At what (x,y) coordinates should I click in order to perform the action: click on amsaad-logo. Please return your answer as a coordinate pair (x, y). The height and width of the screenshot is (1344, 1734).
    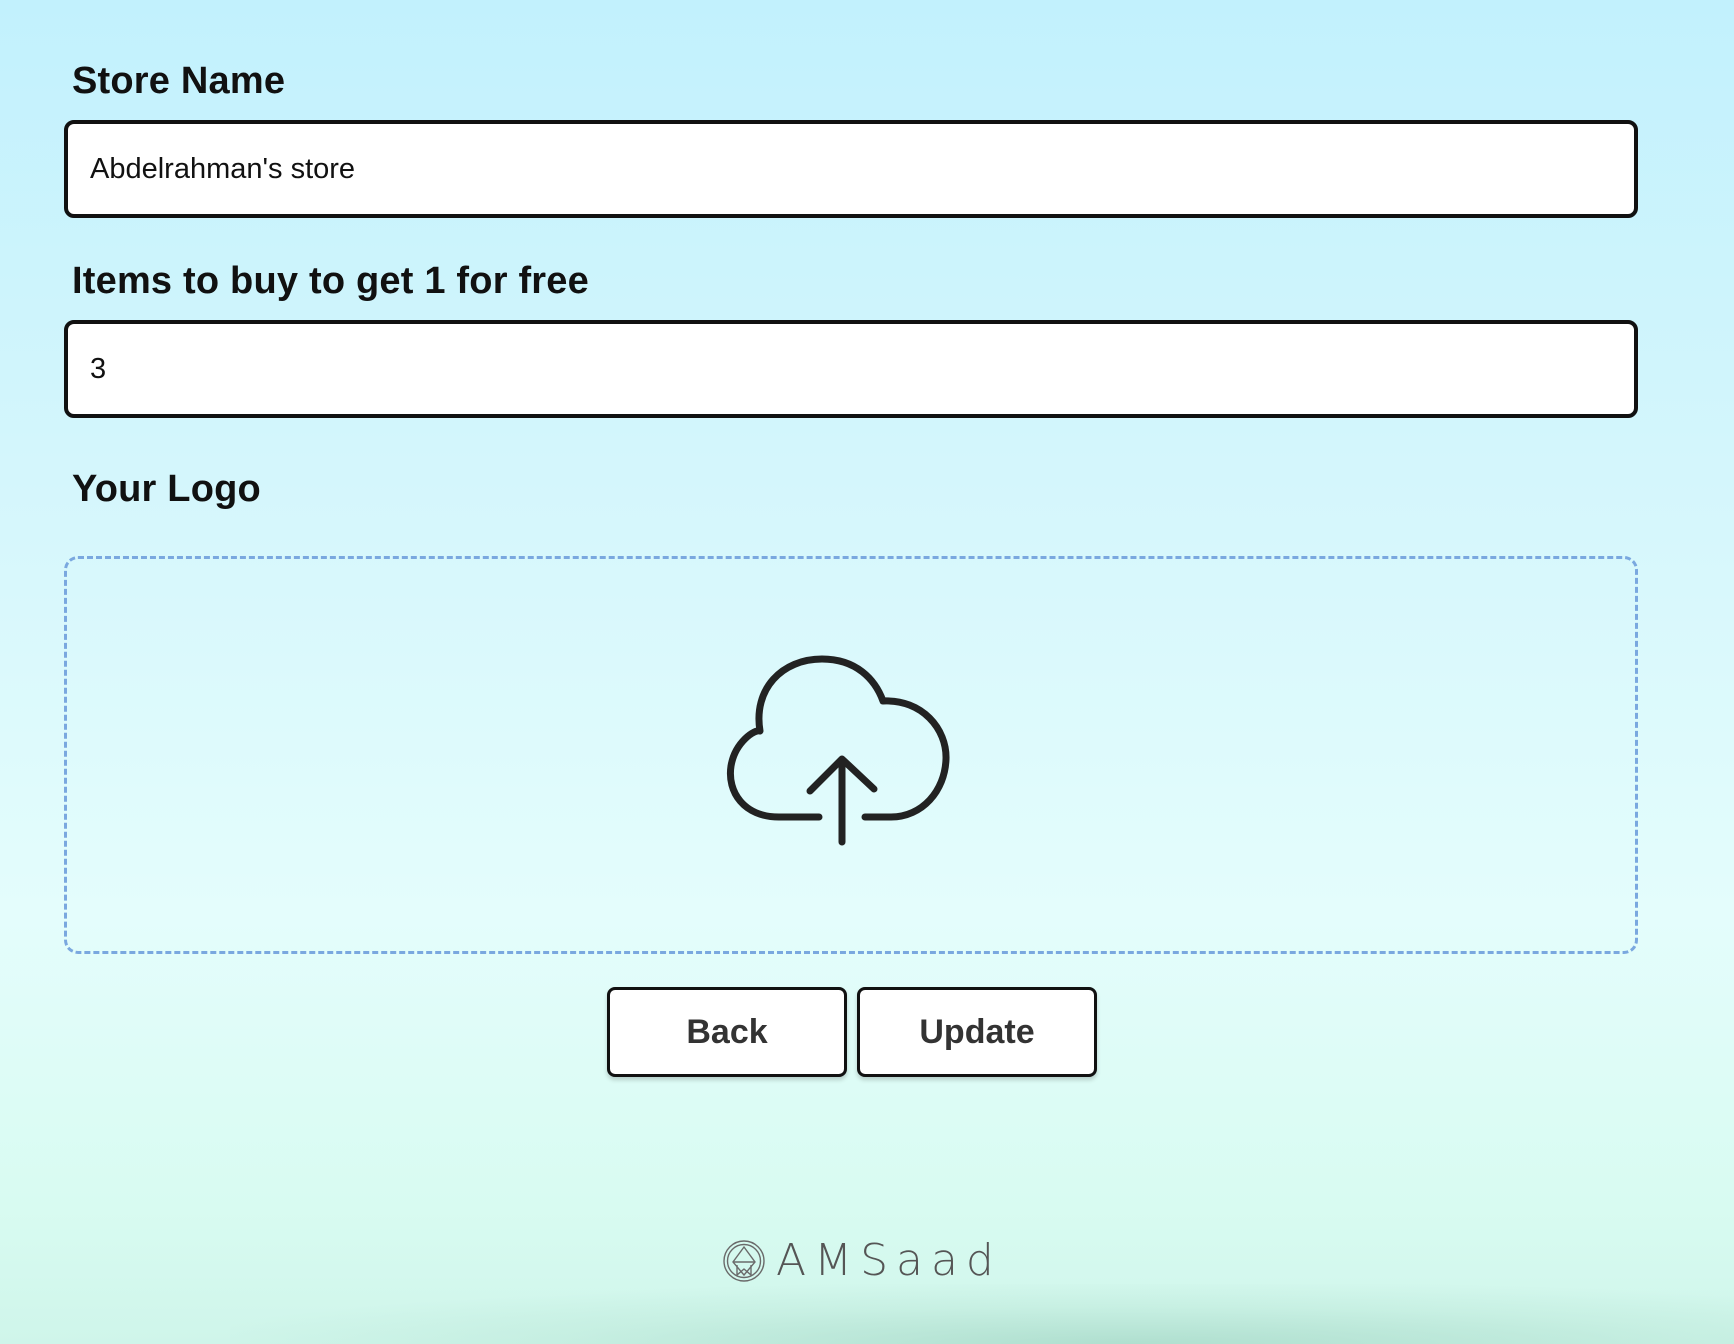
    Looking at the image, I should click on (744, 1260).